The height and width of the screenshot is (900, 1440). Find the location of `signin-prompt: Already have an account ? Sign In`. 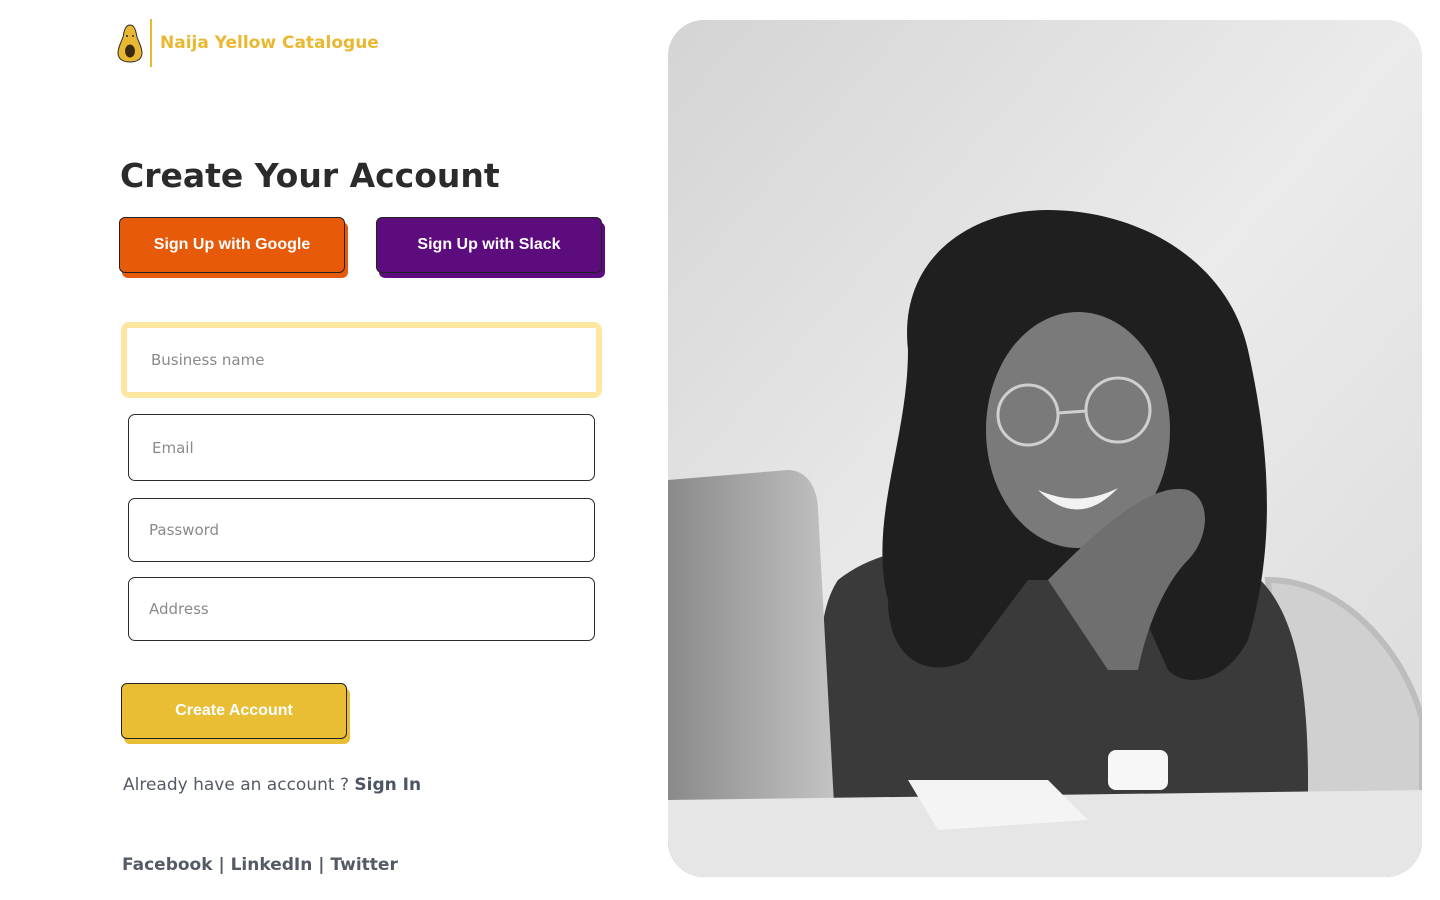

signin-prompt: Already have an account ? Sign In is located at coordinates (272, 785).